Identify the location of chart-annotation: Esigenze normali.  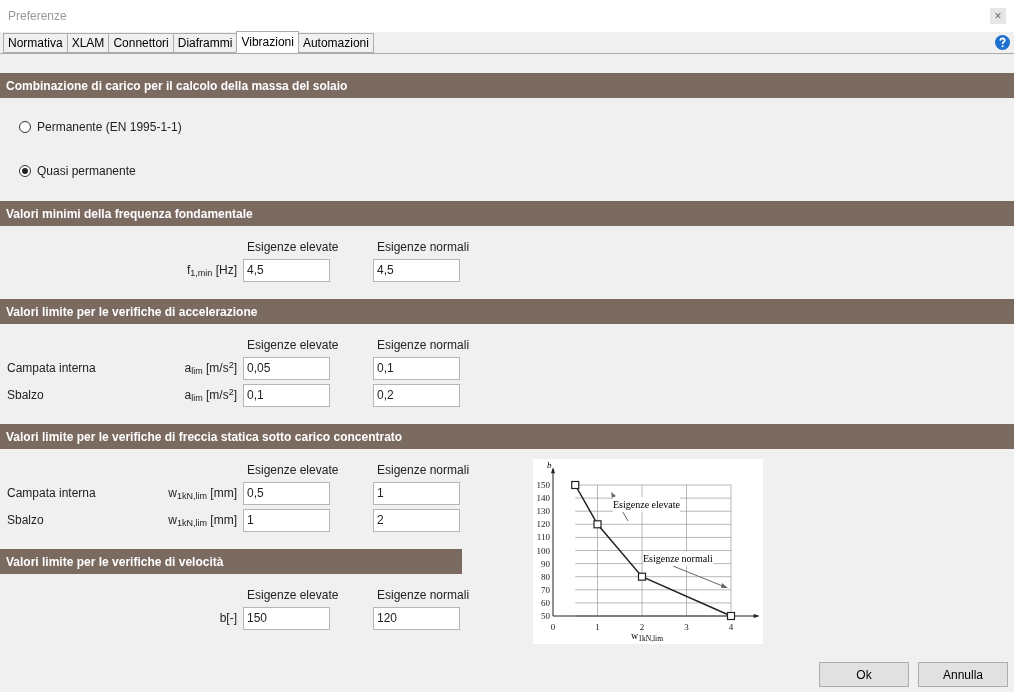
(678, 558).